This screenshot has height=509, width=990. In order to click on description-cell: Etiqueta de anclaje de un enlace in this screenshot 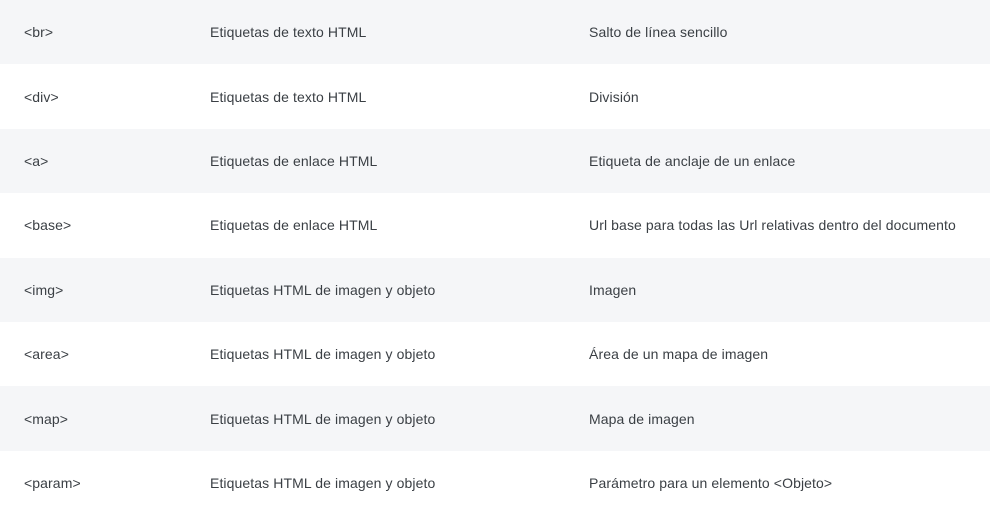, I will do `click(692, 160)`.